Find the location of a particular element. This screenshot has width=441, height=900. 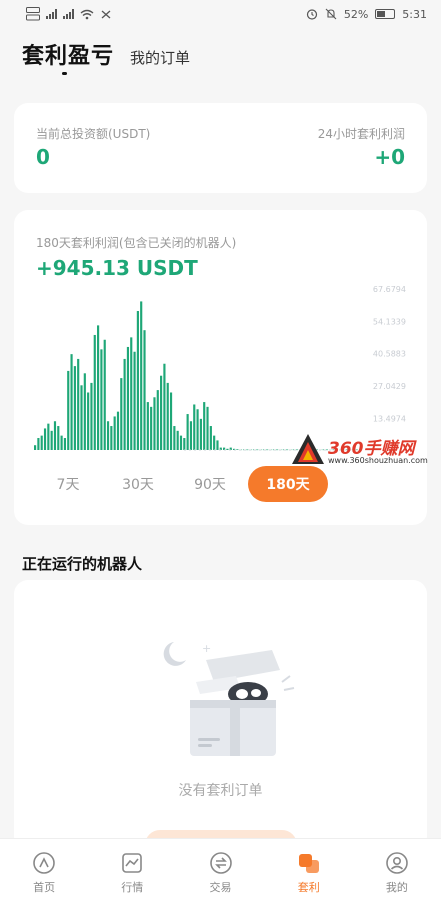

wifi-icon is located at coordinates (87, 14).